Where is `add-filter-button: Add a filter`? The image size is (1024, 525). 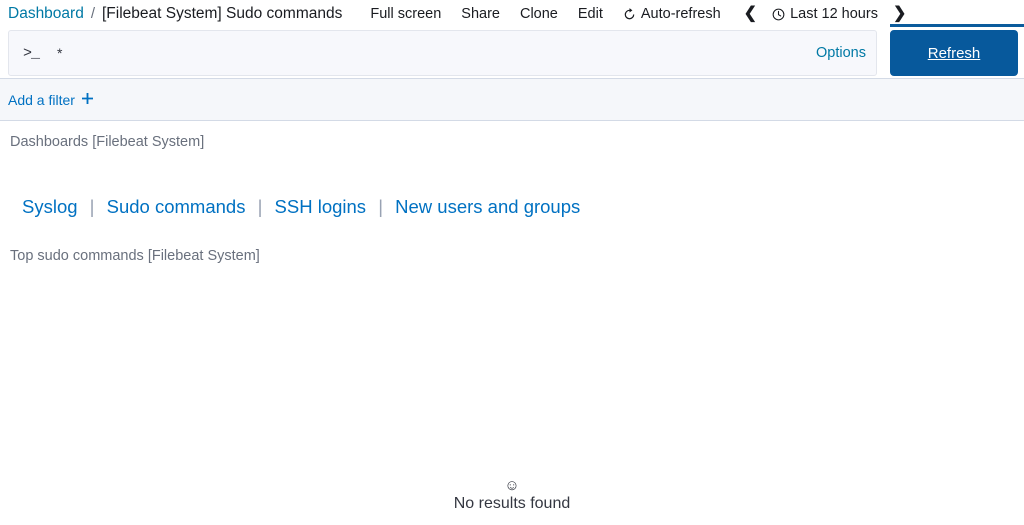 add-filter-button: Add a filter is located at coordinates (50, 100).